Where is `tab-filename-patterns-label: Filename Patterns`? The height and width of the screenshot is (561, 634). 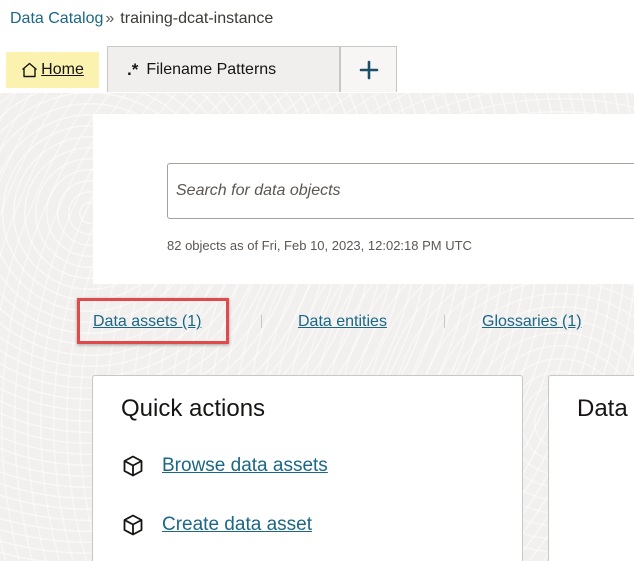 tab-filename-patterns-label: Filename Patterns is located at coordinates (211, 69).